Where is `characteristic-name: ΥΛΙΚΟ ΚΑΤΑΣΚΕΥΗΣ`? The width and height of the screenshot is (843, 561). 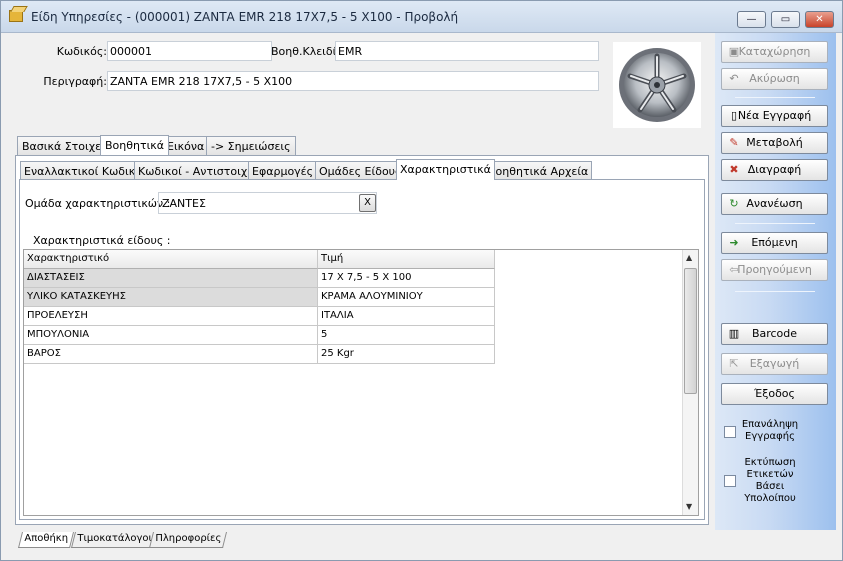 characteristic-name: ΥΛΙΚΟ ΚΑΤΑΣΚΕΥΗΣ is located at coordinates (171, 297).